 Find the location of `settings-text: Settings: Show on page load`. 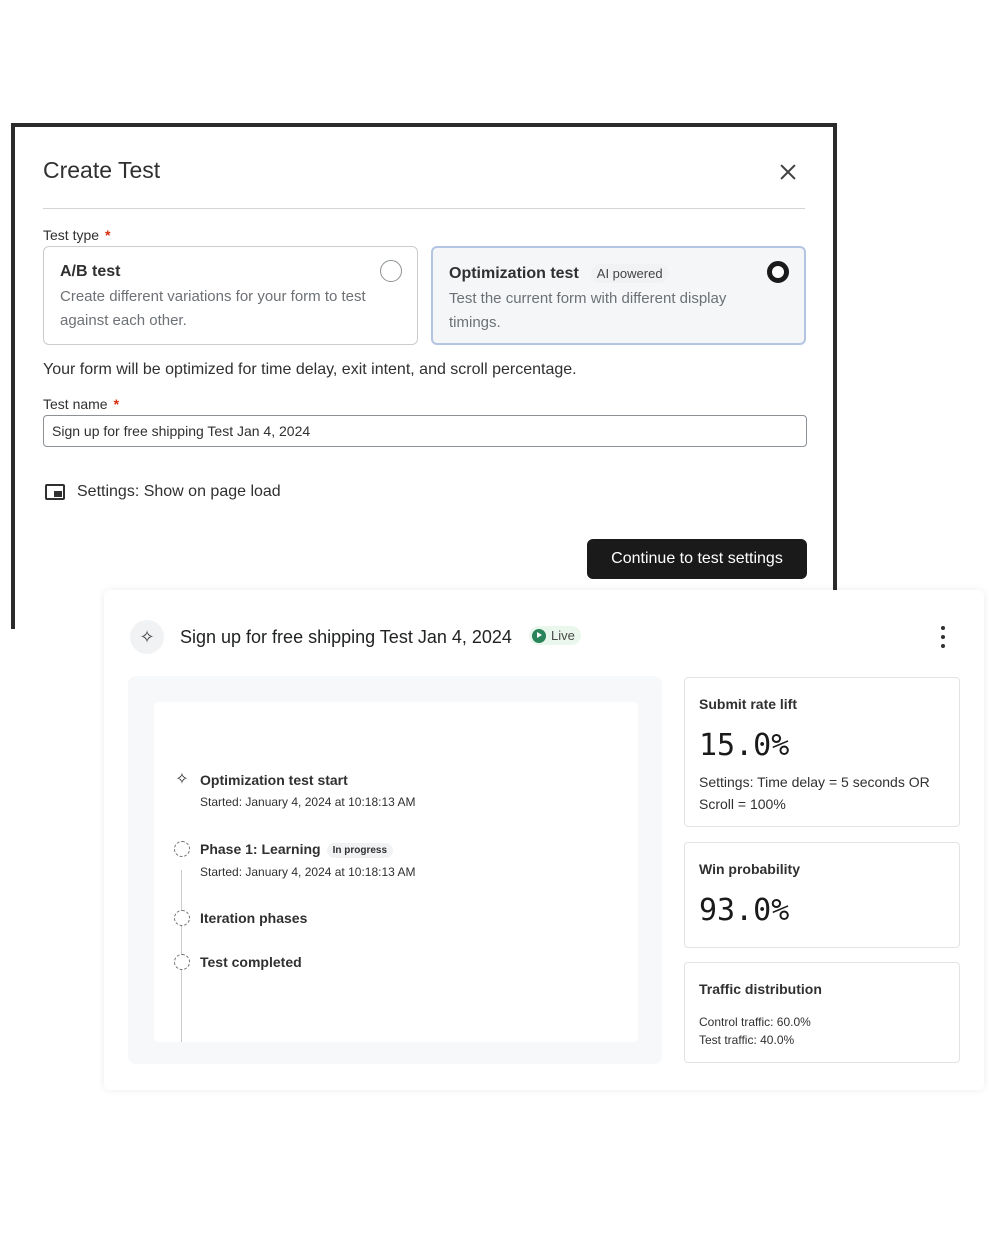

settings-text: Settings: Show on page load is located at coordinates (179, 491).